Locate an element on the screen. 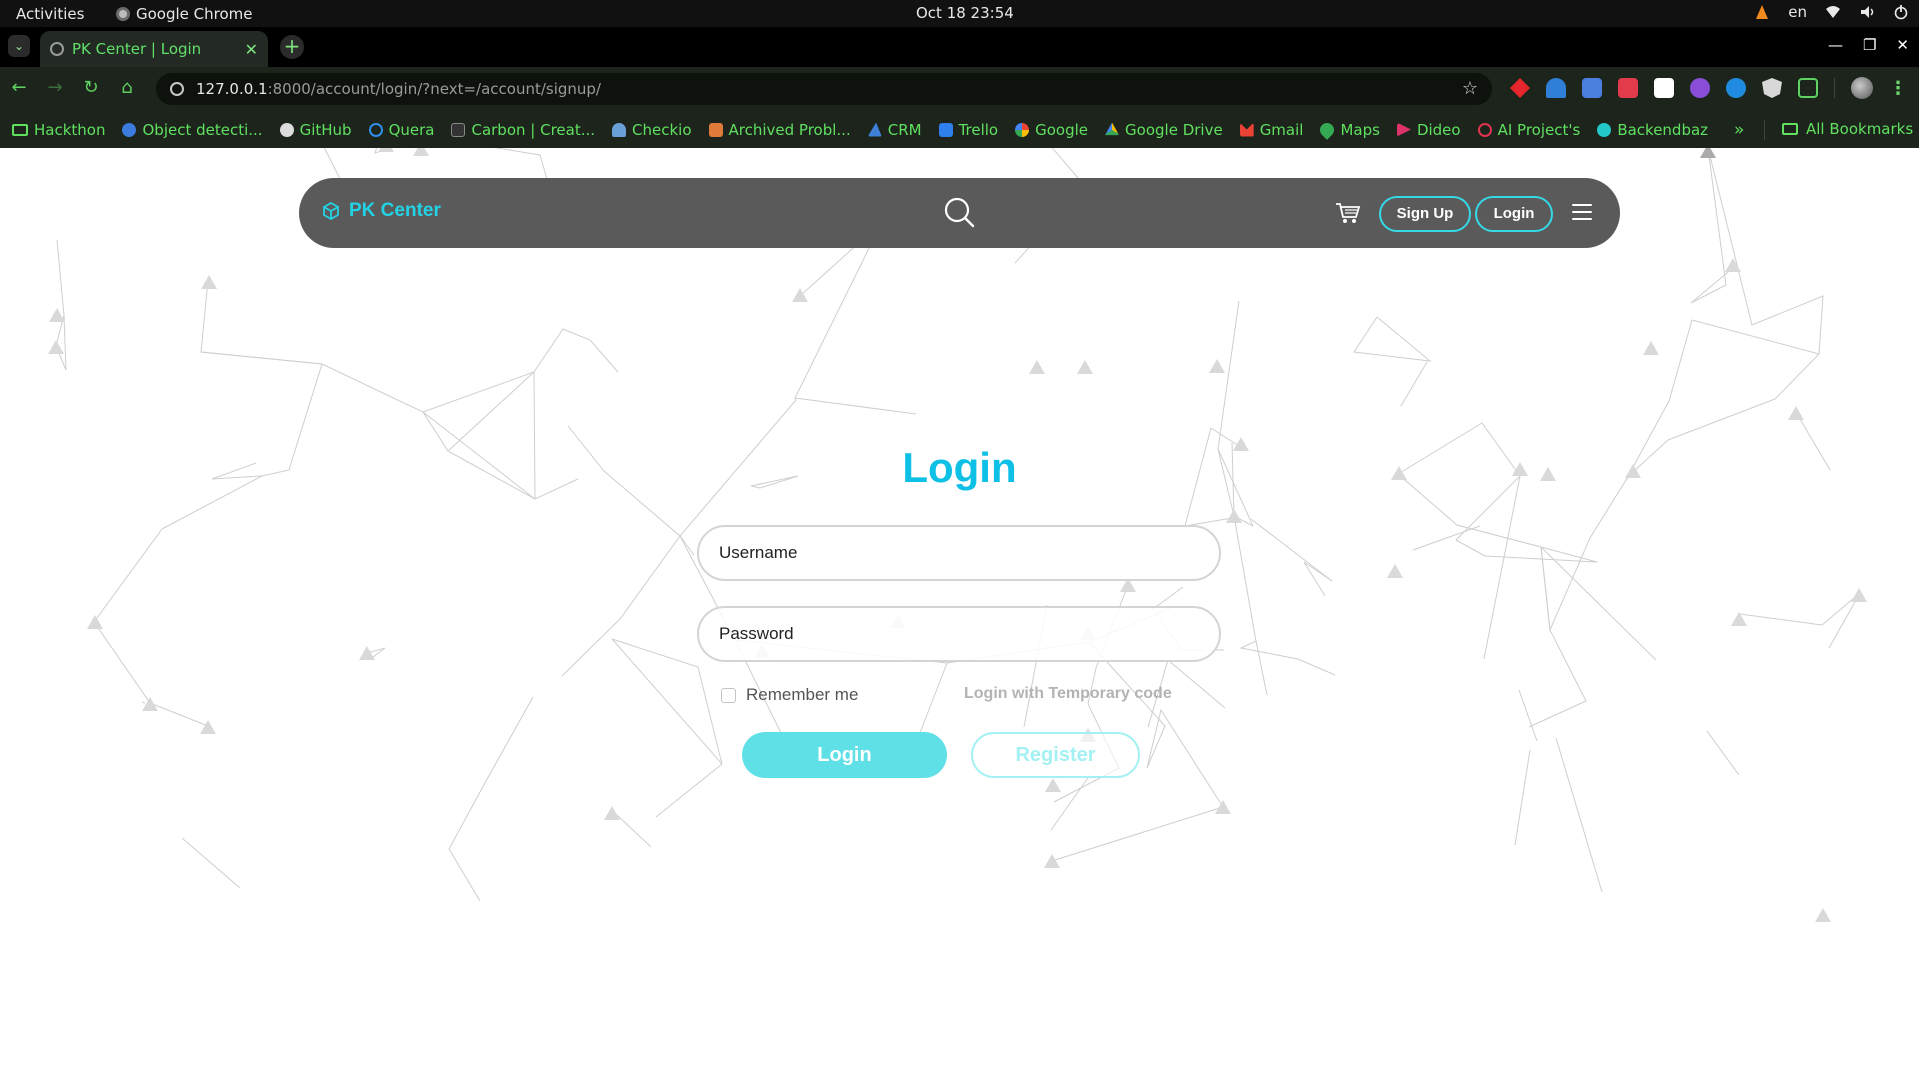 This screenshot has height=1080, width=1919. remember-me-checkbox is located at coordinates (728, 695).